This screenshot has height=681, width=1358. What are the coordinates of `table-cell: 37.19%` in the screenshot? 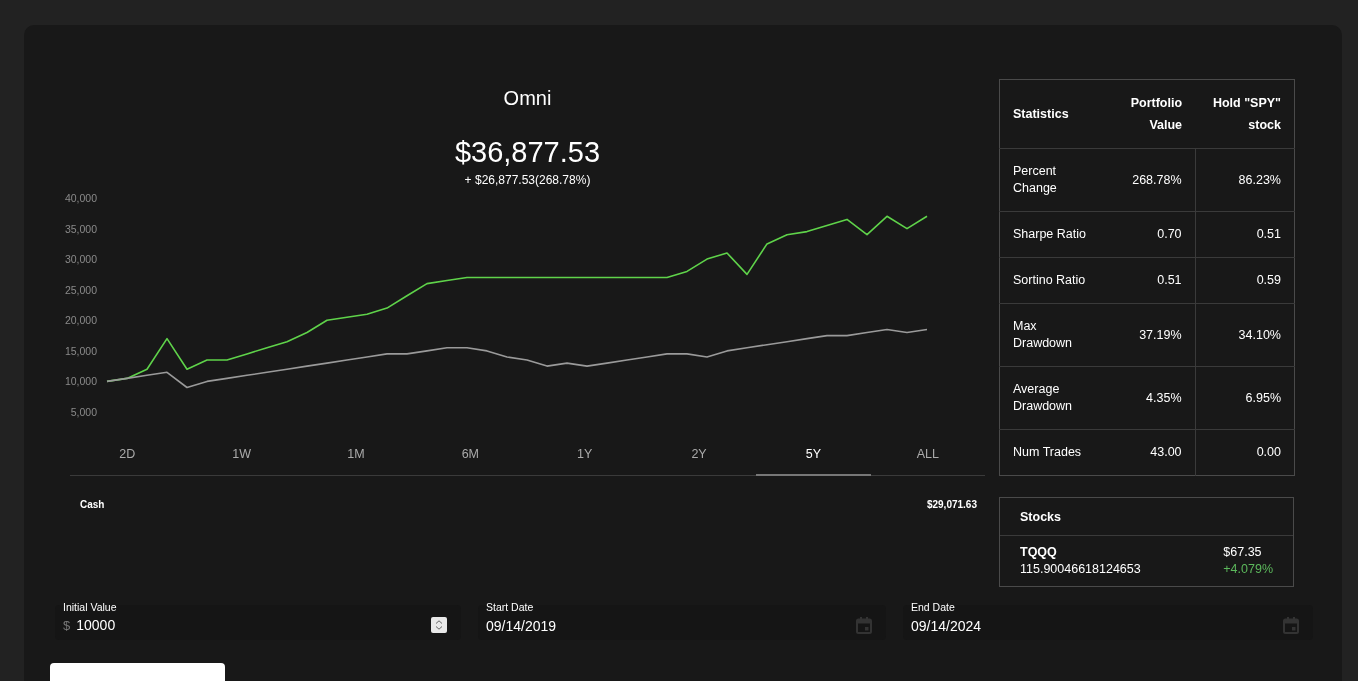 It's located at (1148, 335).